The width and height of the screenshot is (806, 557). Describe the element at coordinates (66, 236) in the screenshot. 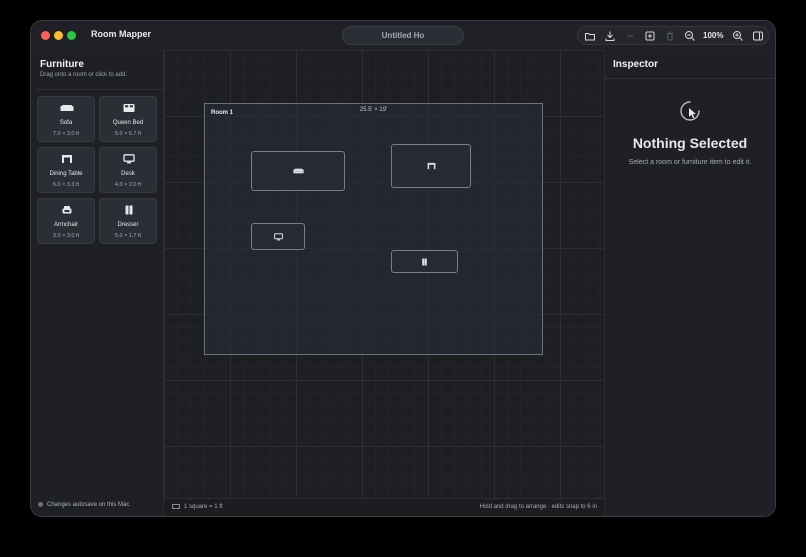

I see `furniture-dims: 3.0 × 3.0 ft` at that location.